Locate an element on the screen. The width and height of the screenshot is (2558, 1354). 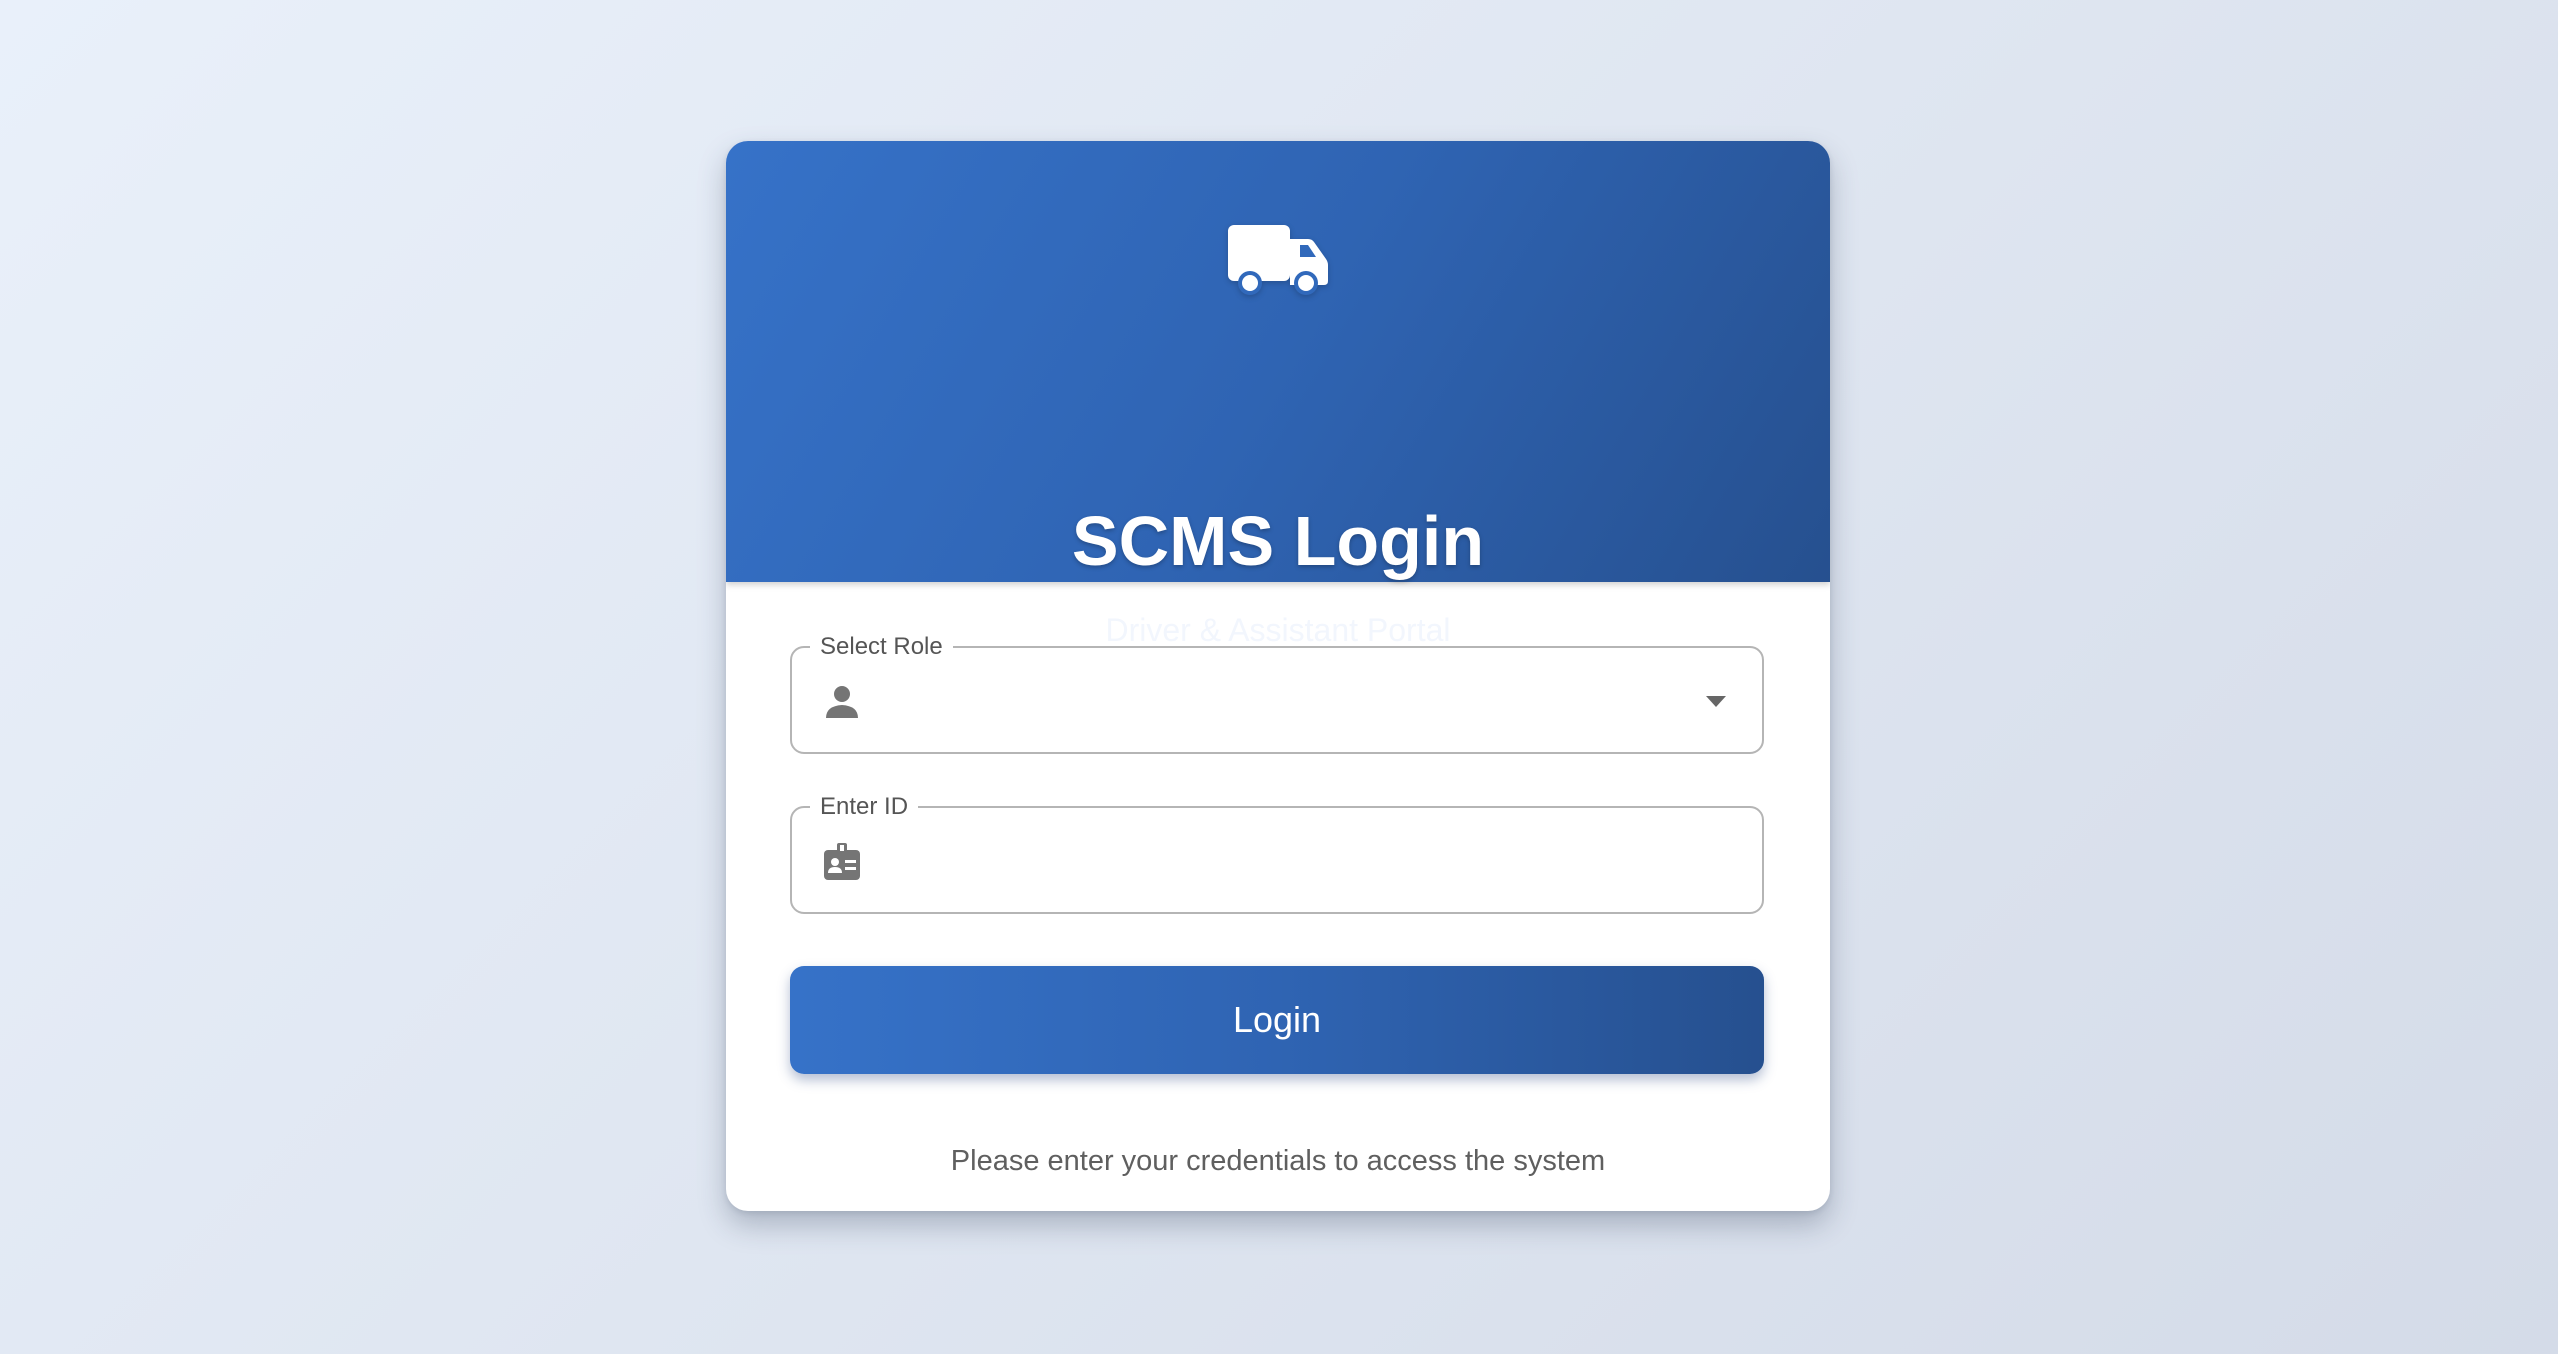
role-select: Select Role is located at coordinates (1277, 693).